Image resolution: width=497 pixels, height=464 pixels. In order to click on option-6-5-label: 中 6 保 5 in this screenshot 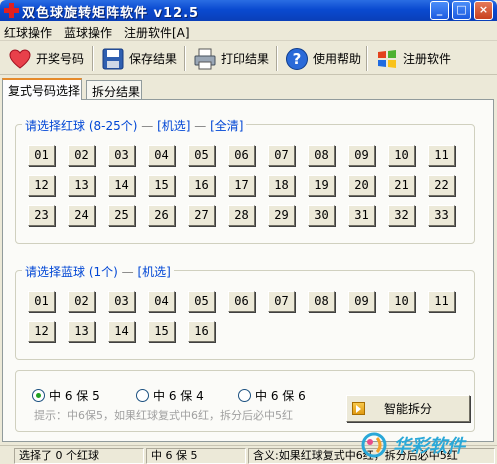, I will do `click(74, 396)`.